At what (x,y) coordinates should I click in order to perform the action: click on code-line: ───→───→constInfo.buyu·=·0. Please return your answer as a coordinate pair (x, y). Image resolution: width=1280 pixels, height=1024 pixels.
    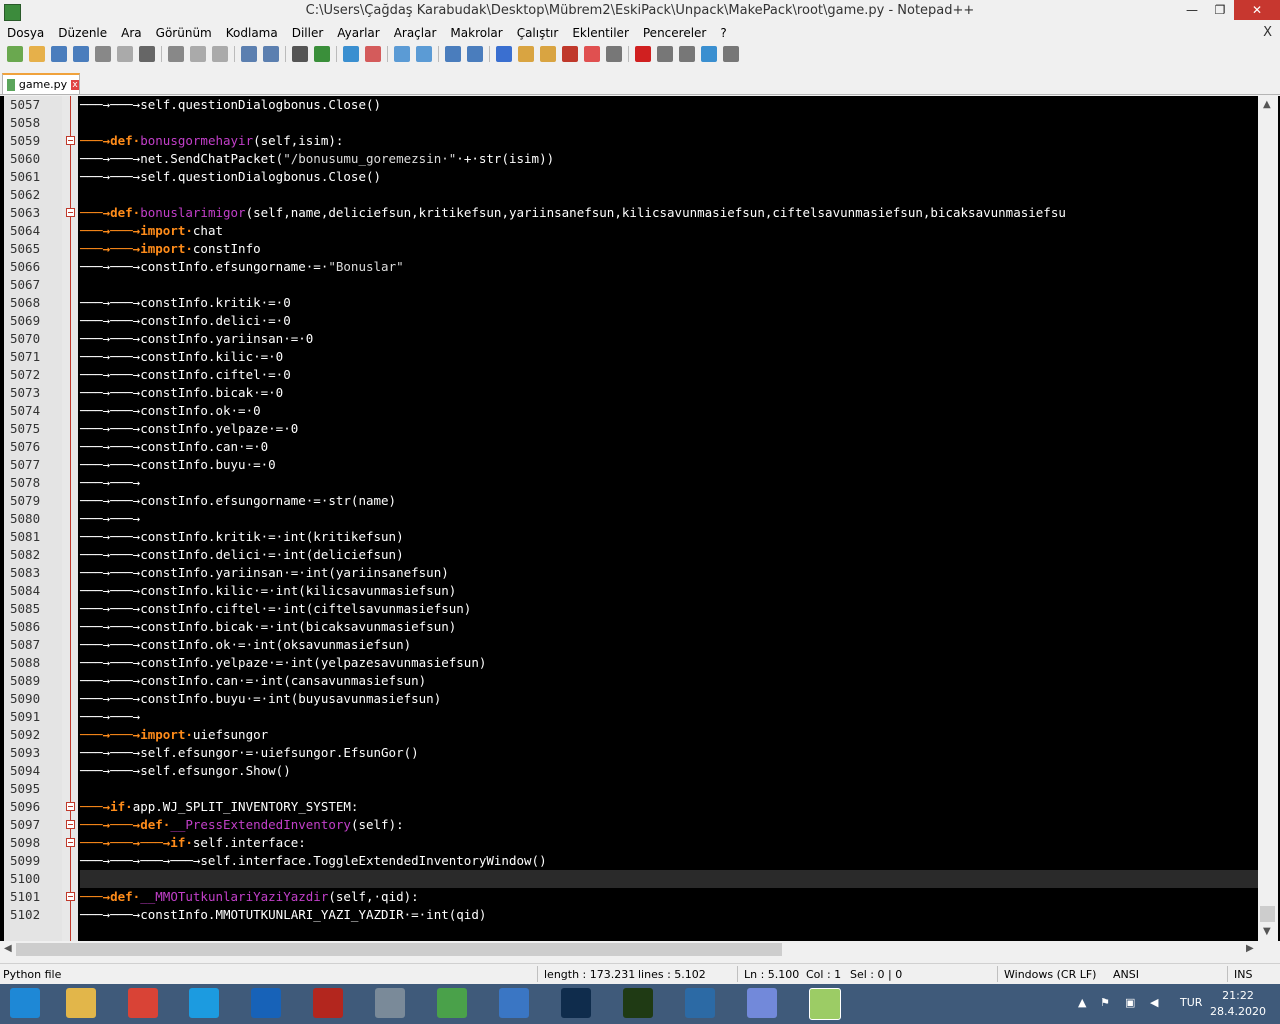
    Looking at the image, I should click on (178, 465).